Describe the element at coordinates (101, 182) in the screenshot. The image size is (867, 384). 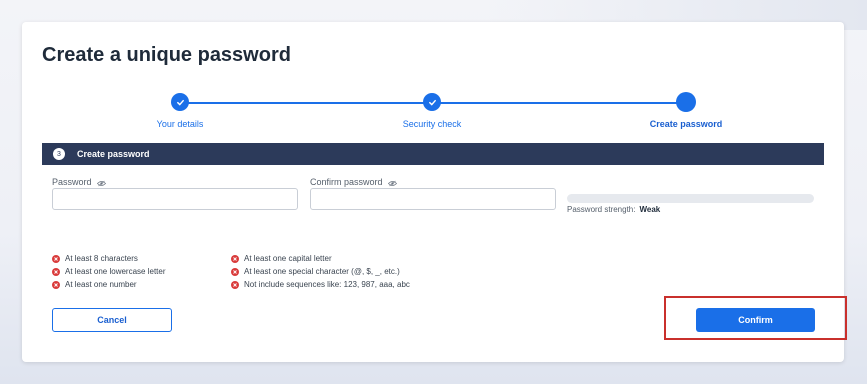
I see `show-password-eye-icon` at that location.